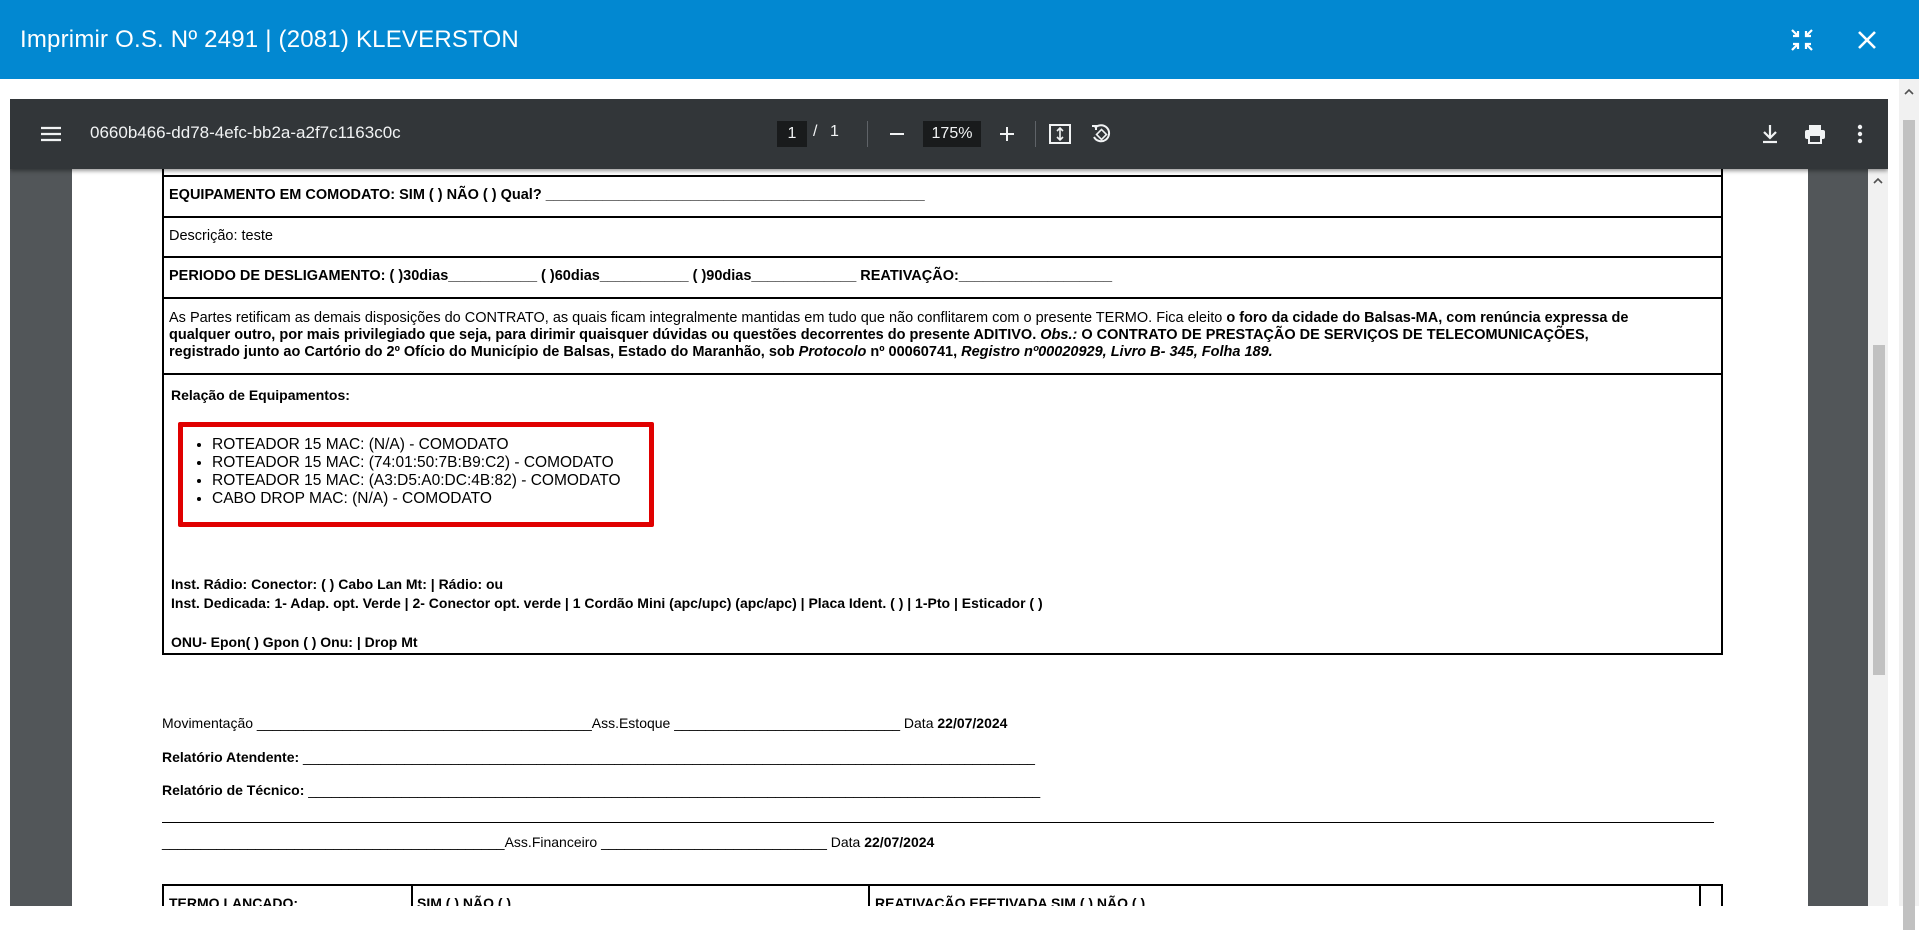 The width and height of the screenshot is (1919, 930). I want to click on partes-italic-text: Obs.:, so click(1059, 335).